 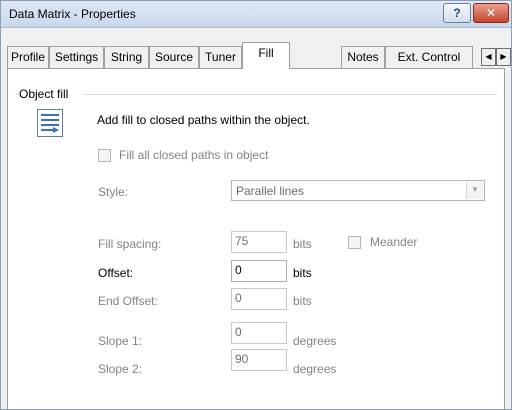 What do you see at coordinates (104, 155) in the screenshot?
I see `fill-all-checkbox` at bounding box center [104, 155].